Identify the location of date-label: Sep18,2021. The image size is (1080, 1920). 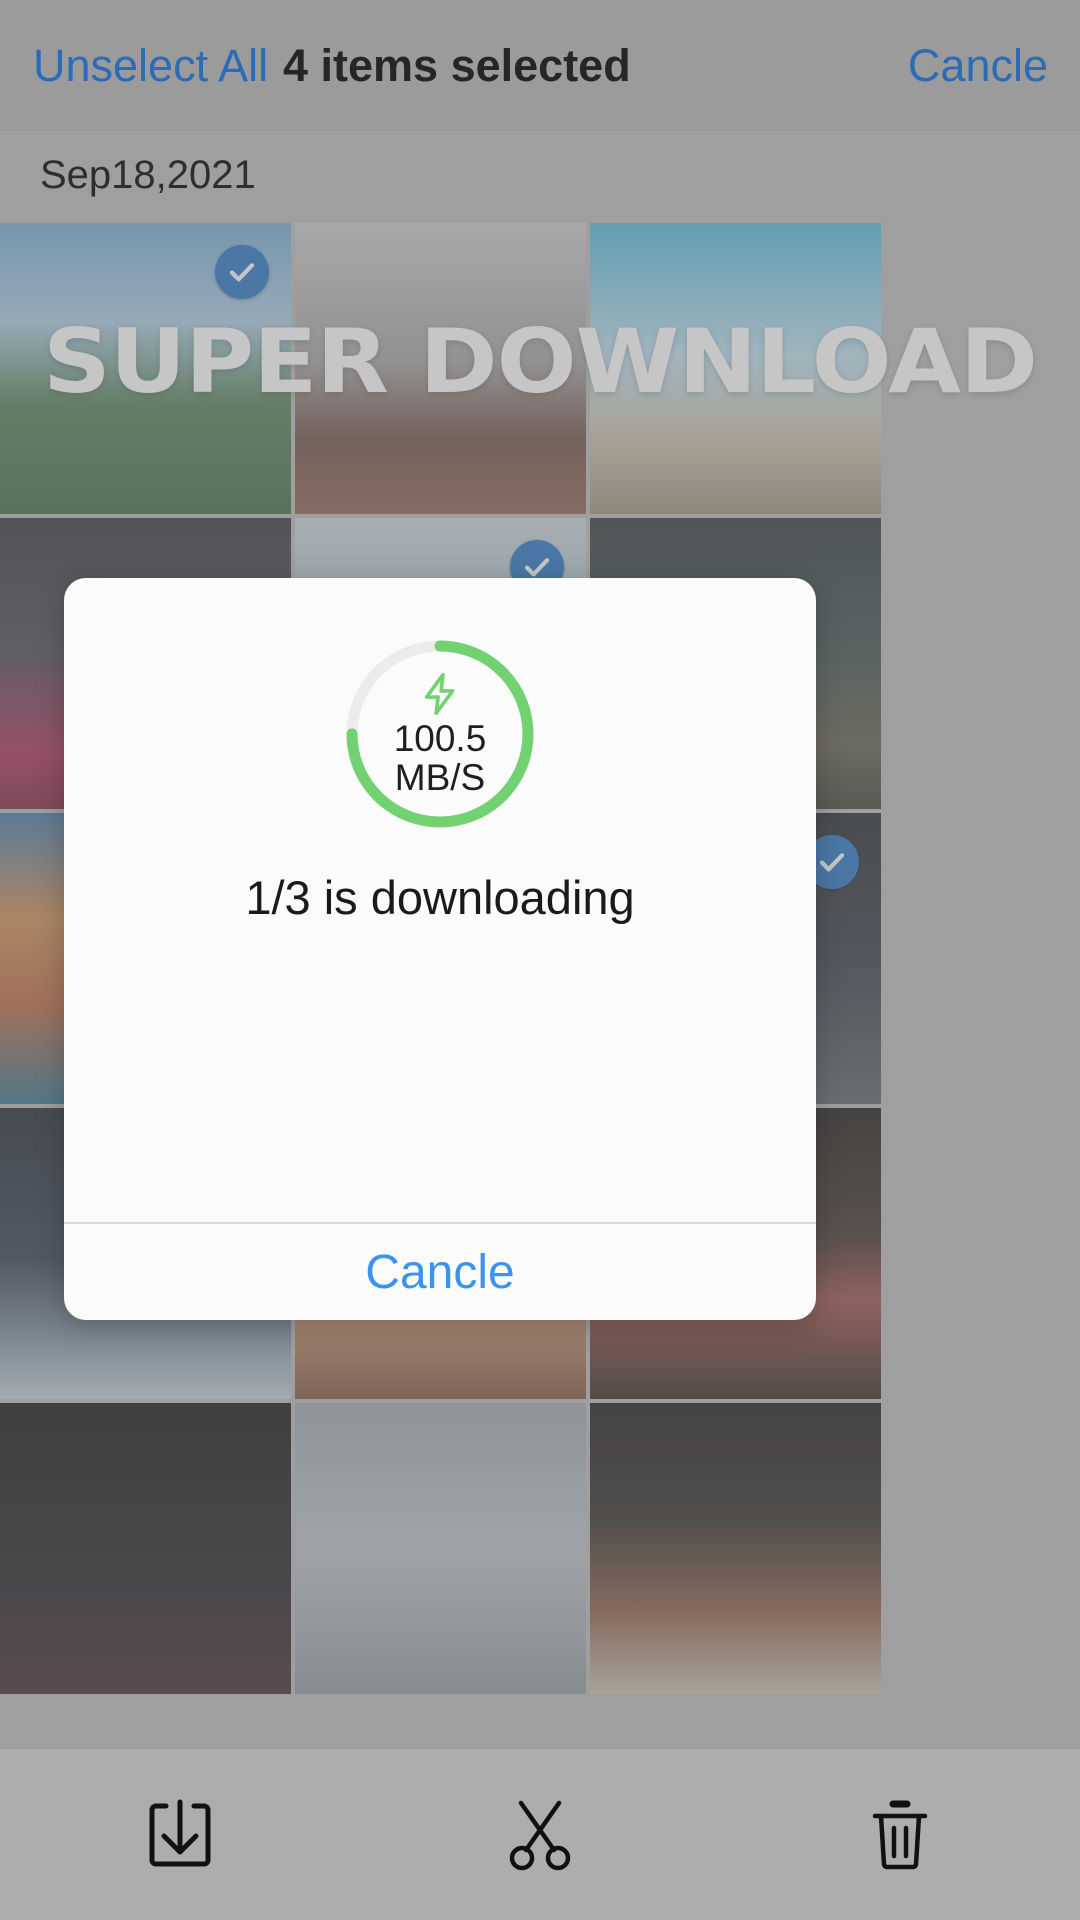
(148, 175).